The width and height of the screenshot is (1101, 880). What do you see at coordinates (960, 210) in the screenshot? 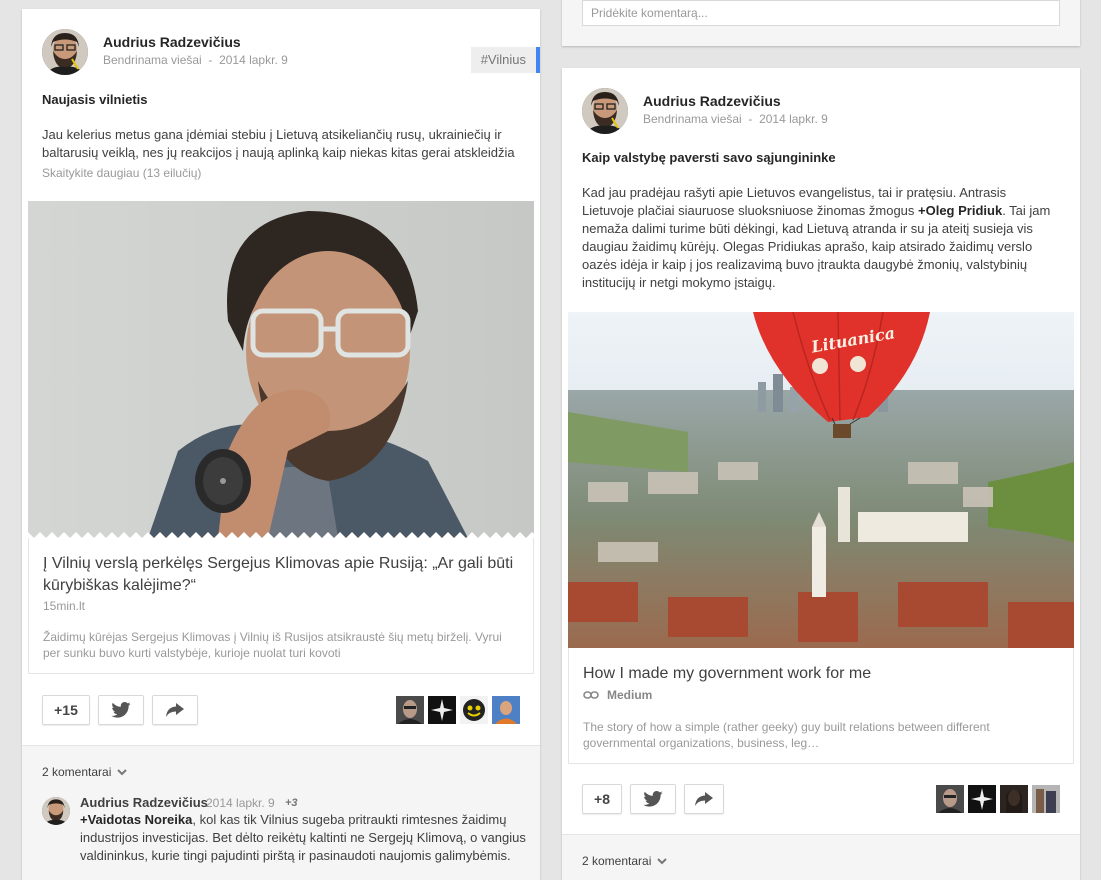
I see `post-mention: +Oleg Pridiuk` at bounding box center [960, 210].